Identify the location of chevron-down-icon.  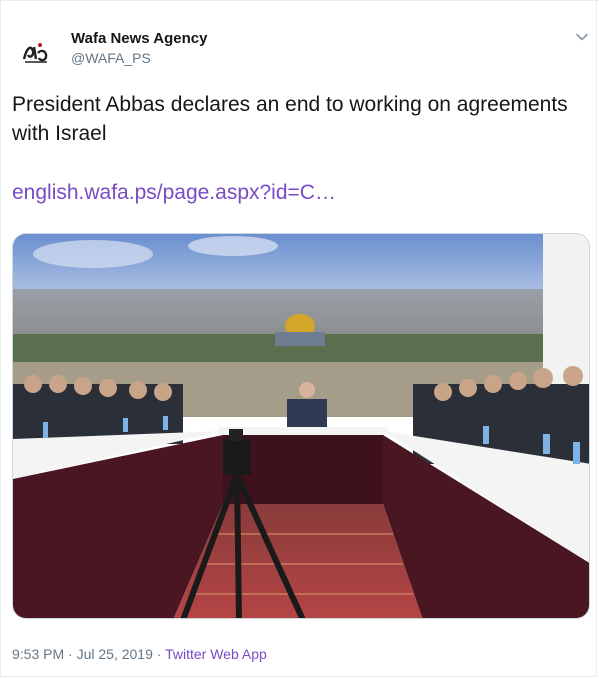
(582, 37).